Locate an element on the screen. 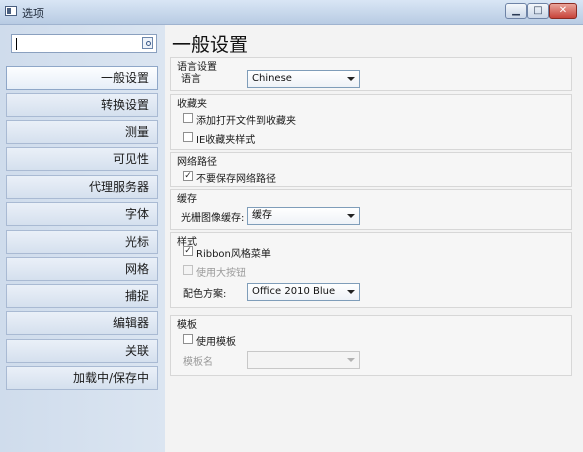 Image resolution: width=583 pixels, height=452 pixels. search-icon is located at coordinates (147, 43).